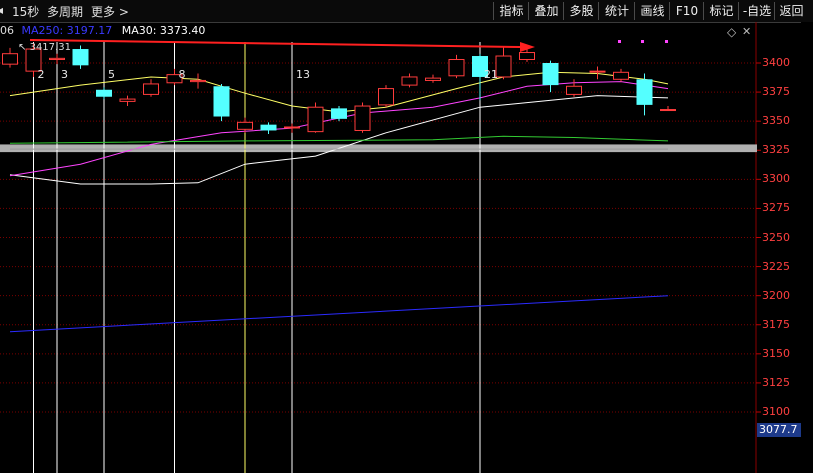 This screenshot has width=813, height=473. What do you see at coordinates (731, 32) in the screenshot?
I see `diamond-icon: ◇` at bounding box center [731, 32].